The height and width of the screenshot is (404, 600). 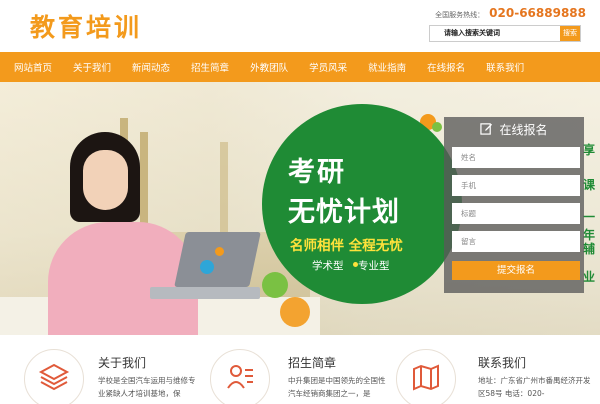 What do you see at coordinates (205, 293) in the screenshot?
I see `laptop-base` at bounding box center [205, 293].